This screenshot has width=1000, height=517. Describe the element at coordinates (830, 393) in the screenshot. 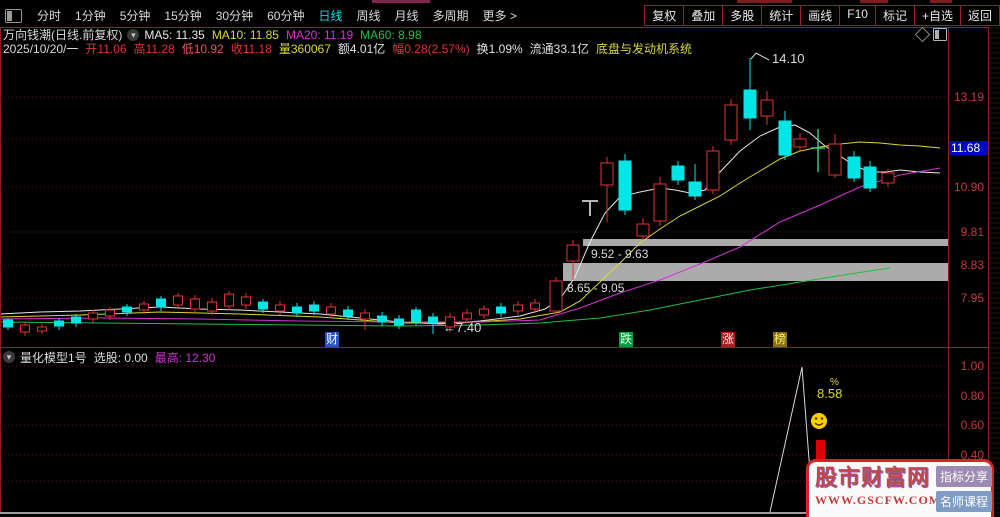

I see `signal-value-label: 8.58` at that location.